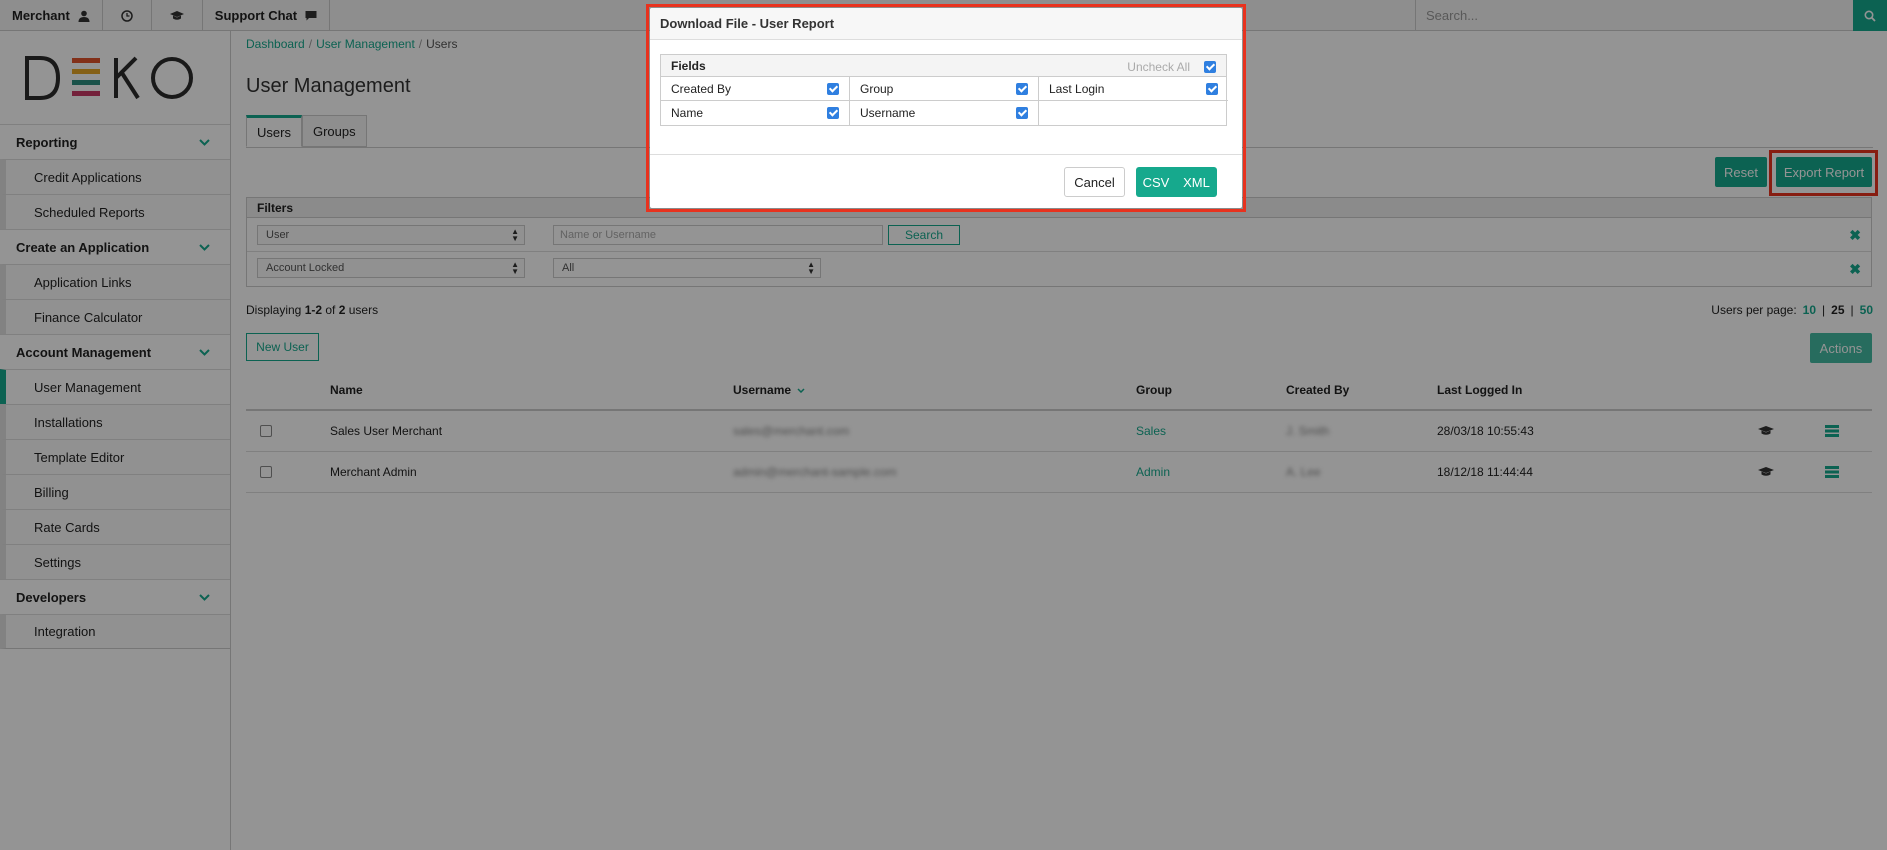  I want to click on fields-header: Fields Uncheck All, so click(943, 66).